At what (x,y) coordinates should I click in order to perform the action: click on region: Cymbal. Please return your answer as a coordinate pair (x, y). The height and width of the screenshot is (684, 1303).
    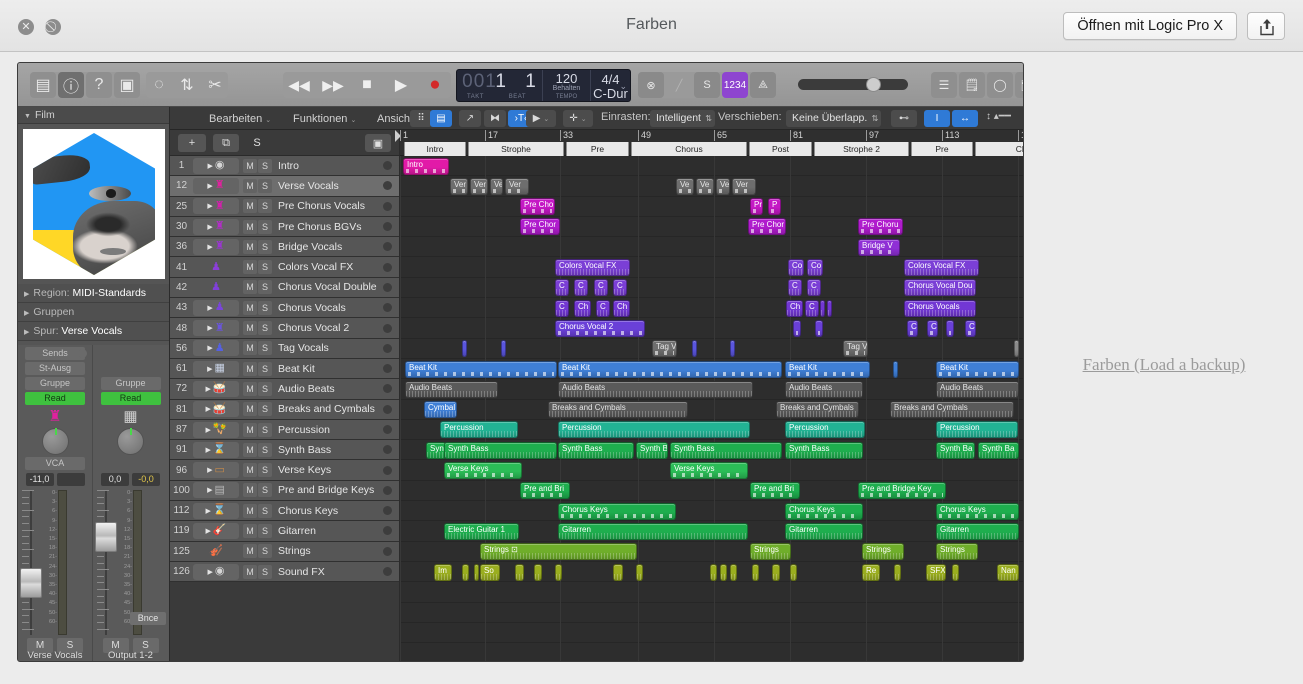
    Looking at the image, I should click on (440, 410).